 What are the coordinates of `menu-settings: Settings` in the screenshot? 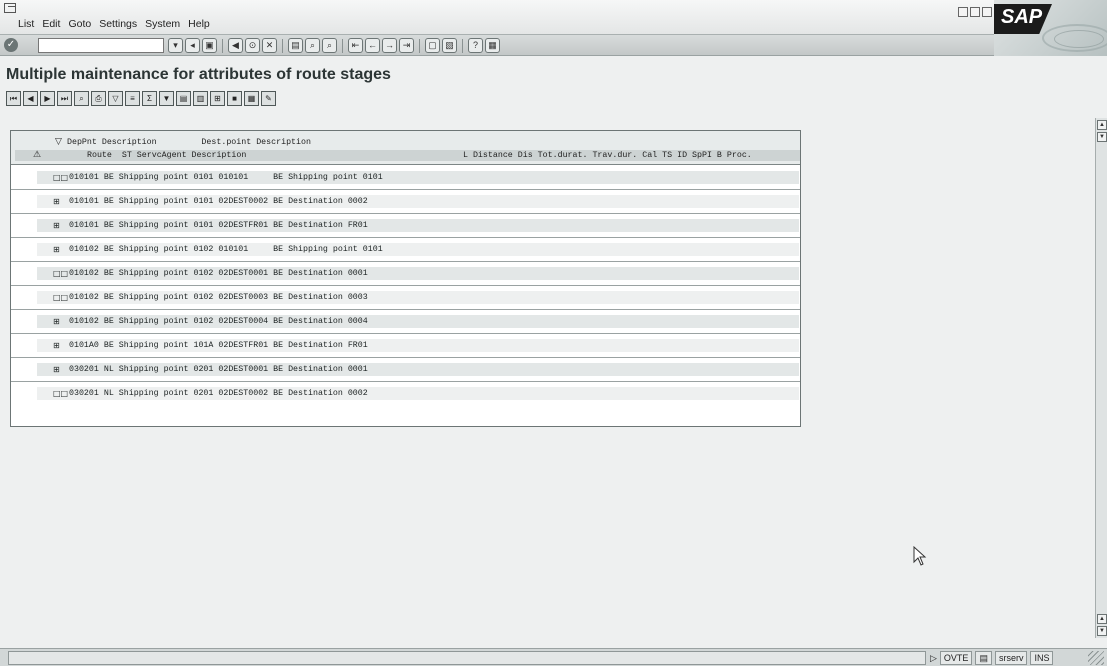 It's located at (118, 24).